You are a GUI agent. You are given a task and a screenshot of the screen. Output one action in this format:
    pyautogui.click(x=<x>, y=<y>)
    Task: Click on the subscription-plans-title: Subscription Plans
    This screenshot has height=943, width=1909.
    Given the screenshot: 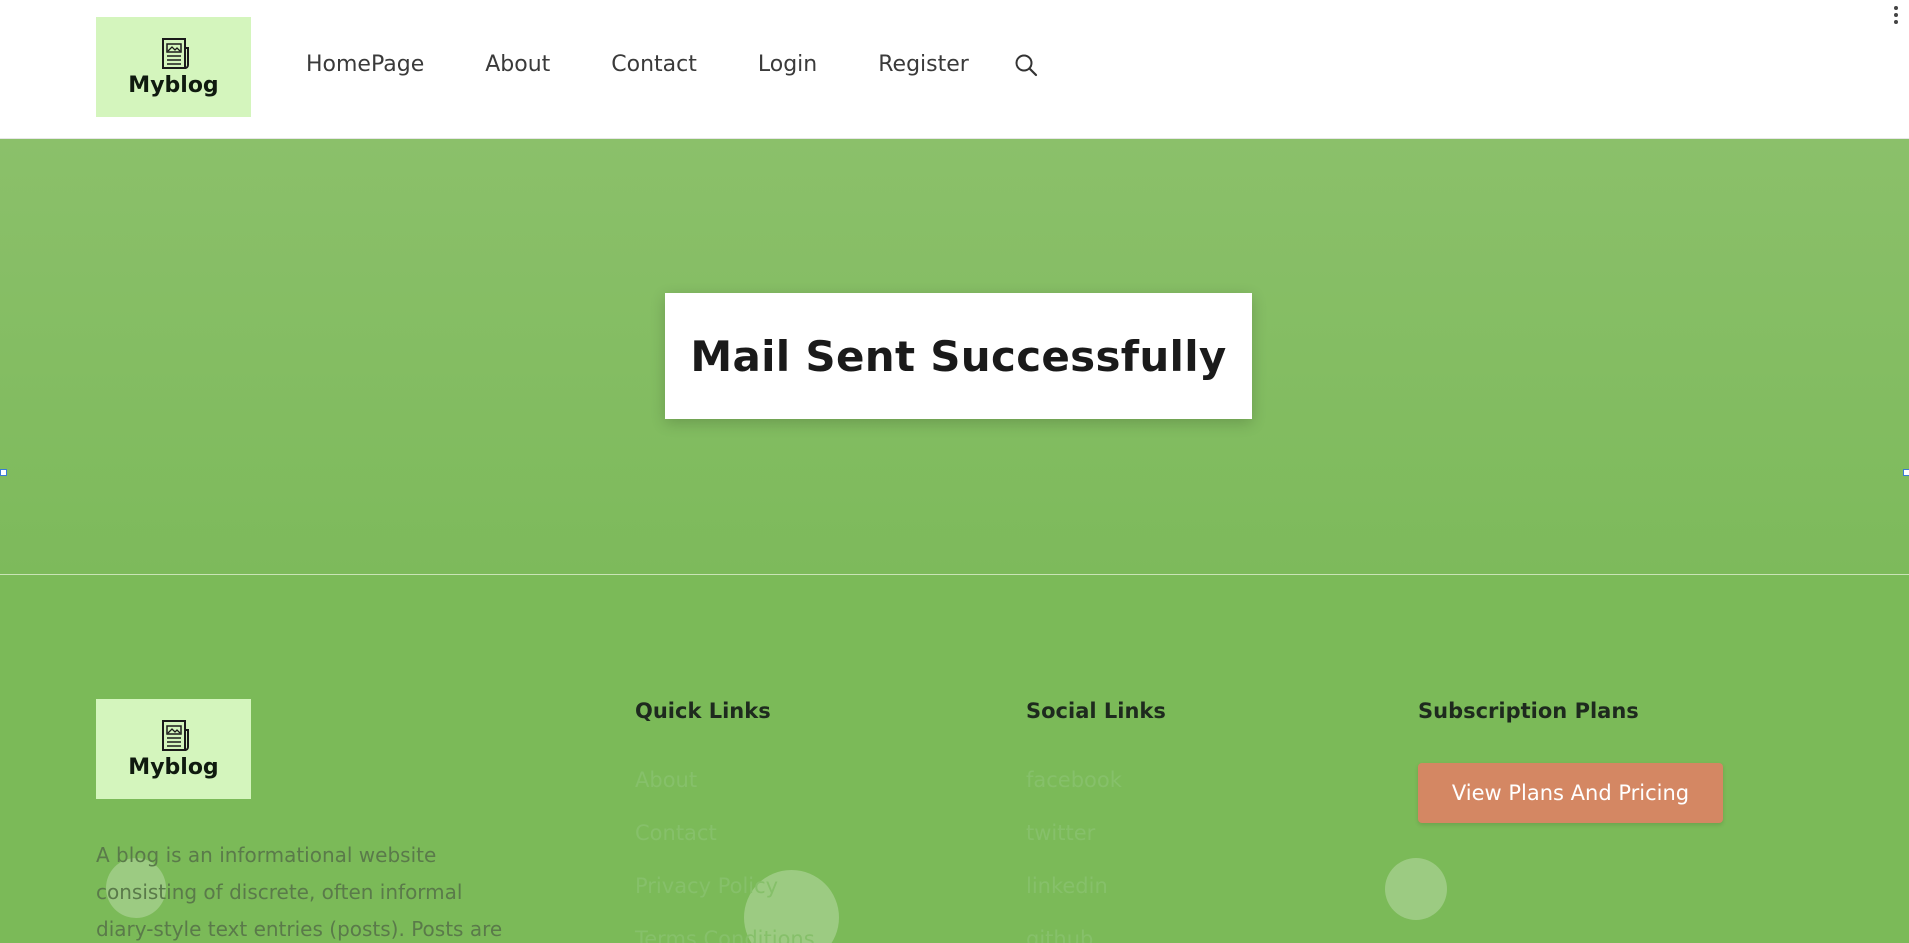 What is the action you would take?
    pyautogui.click(x=1528, y=711)
    